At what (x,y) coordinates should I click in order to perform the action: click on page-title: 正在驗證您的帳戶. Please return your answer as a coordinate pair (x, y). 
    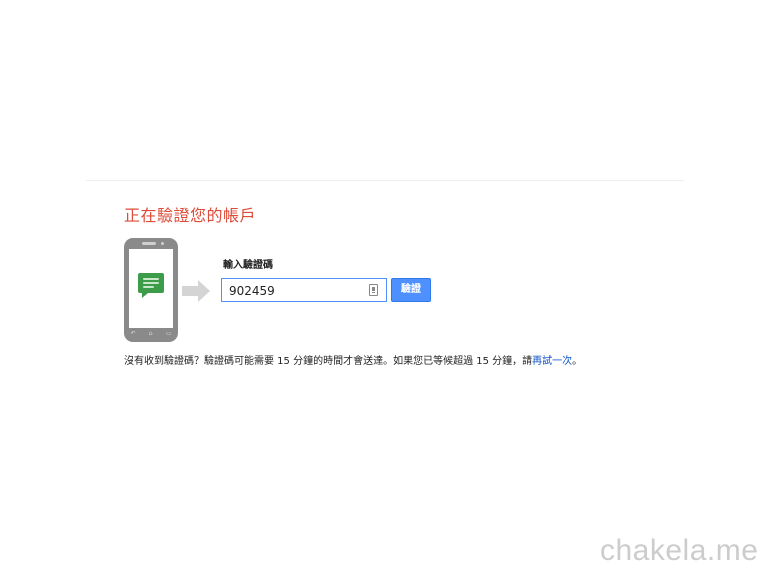
    Looking at the image, I should click on (190, 215).